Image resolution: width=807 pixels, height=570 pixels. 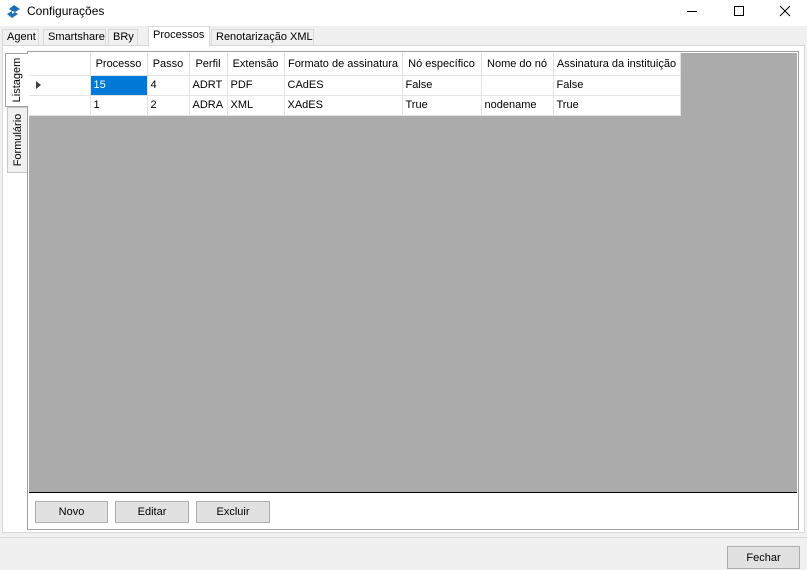 What do you see at coordinates (74, 37) in the screenshot?
I see `tab-smartshare: Smartshare` at bounding box center [74, 37].